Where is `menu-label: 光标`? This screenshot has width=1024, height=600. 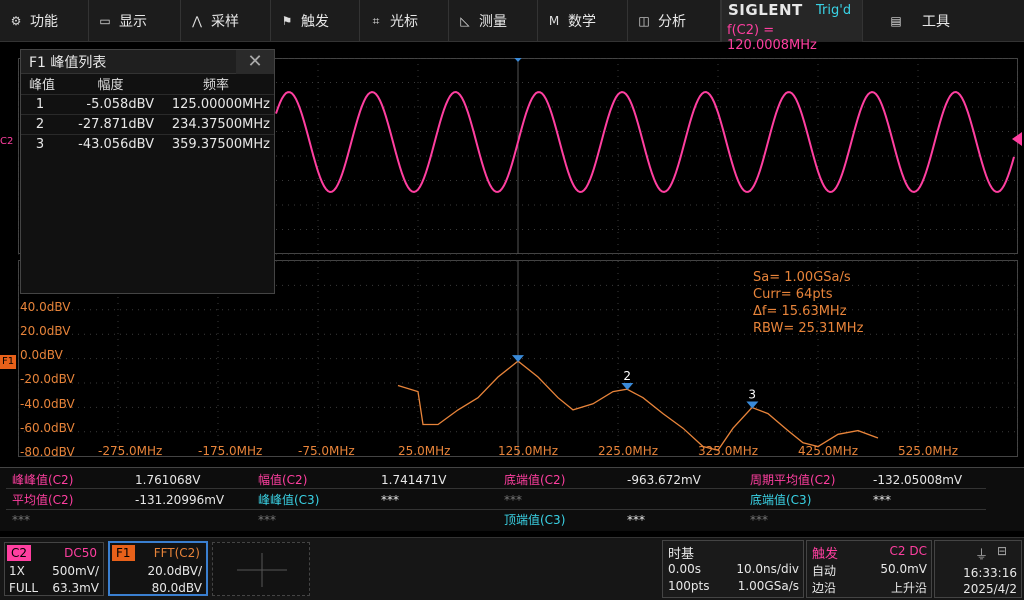 menu-label: 光标 is located at coordinates (404, 22).